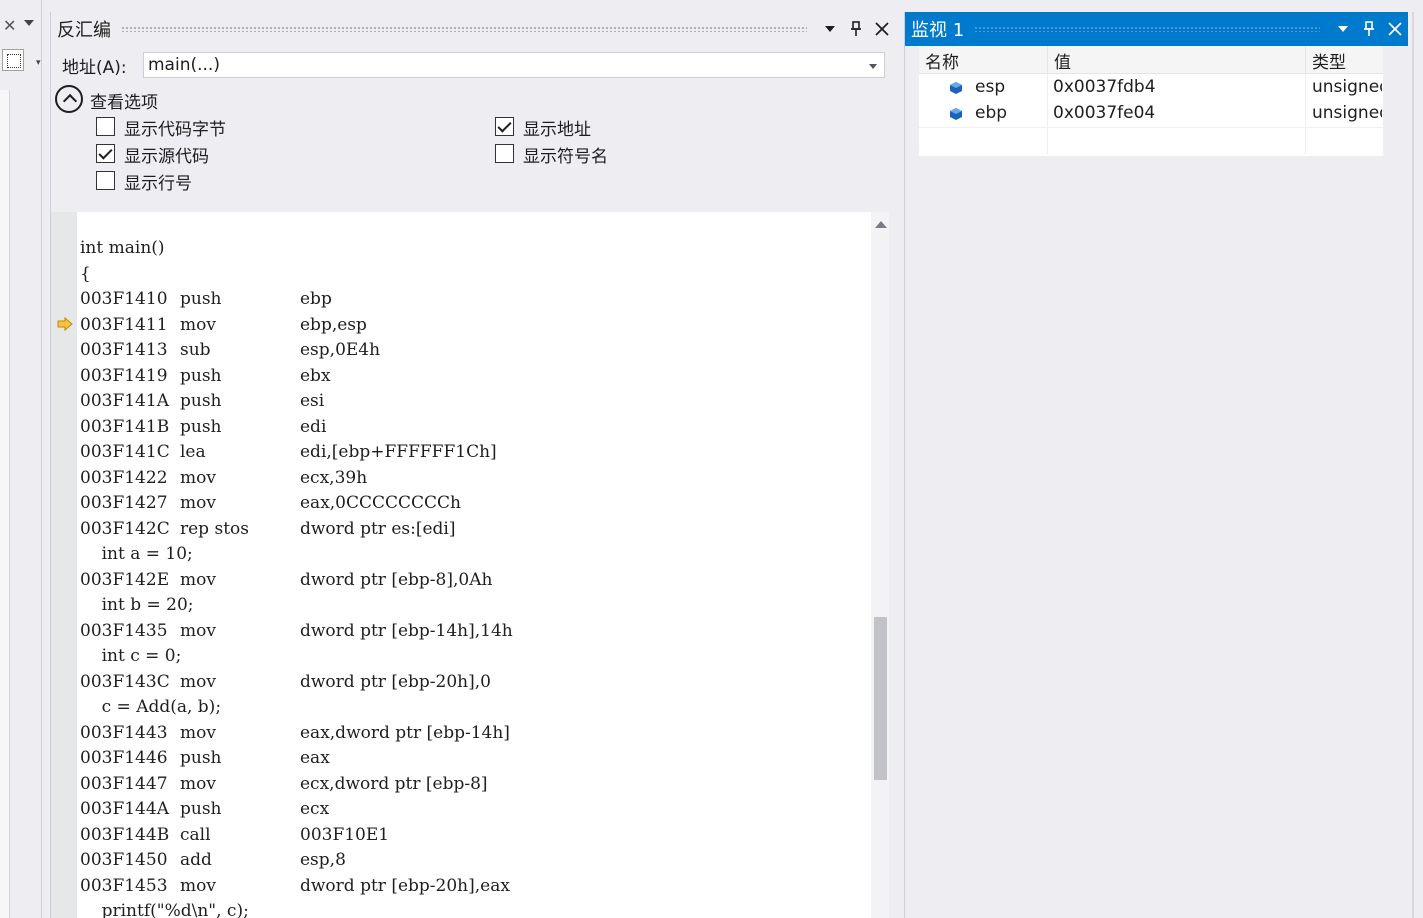  Describe the element at coordinates (1151, 60) in the screenshot. I see `watch-grid-header: 名称 值 类型` at that location.